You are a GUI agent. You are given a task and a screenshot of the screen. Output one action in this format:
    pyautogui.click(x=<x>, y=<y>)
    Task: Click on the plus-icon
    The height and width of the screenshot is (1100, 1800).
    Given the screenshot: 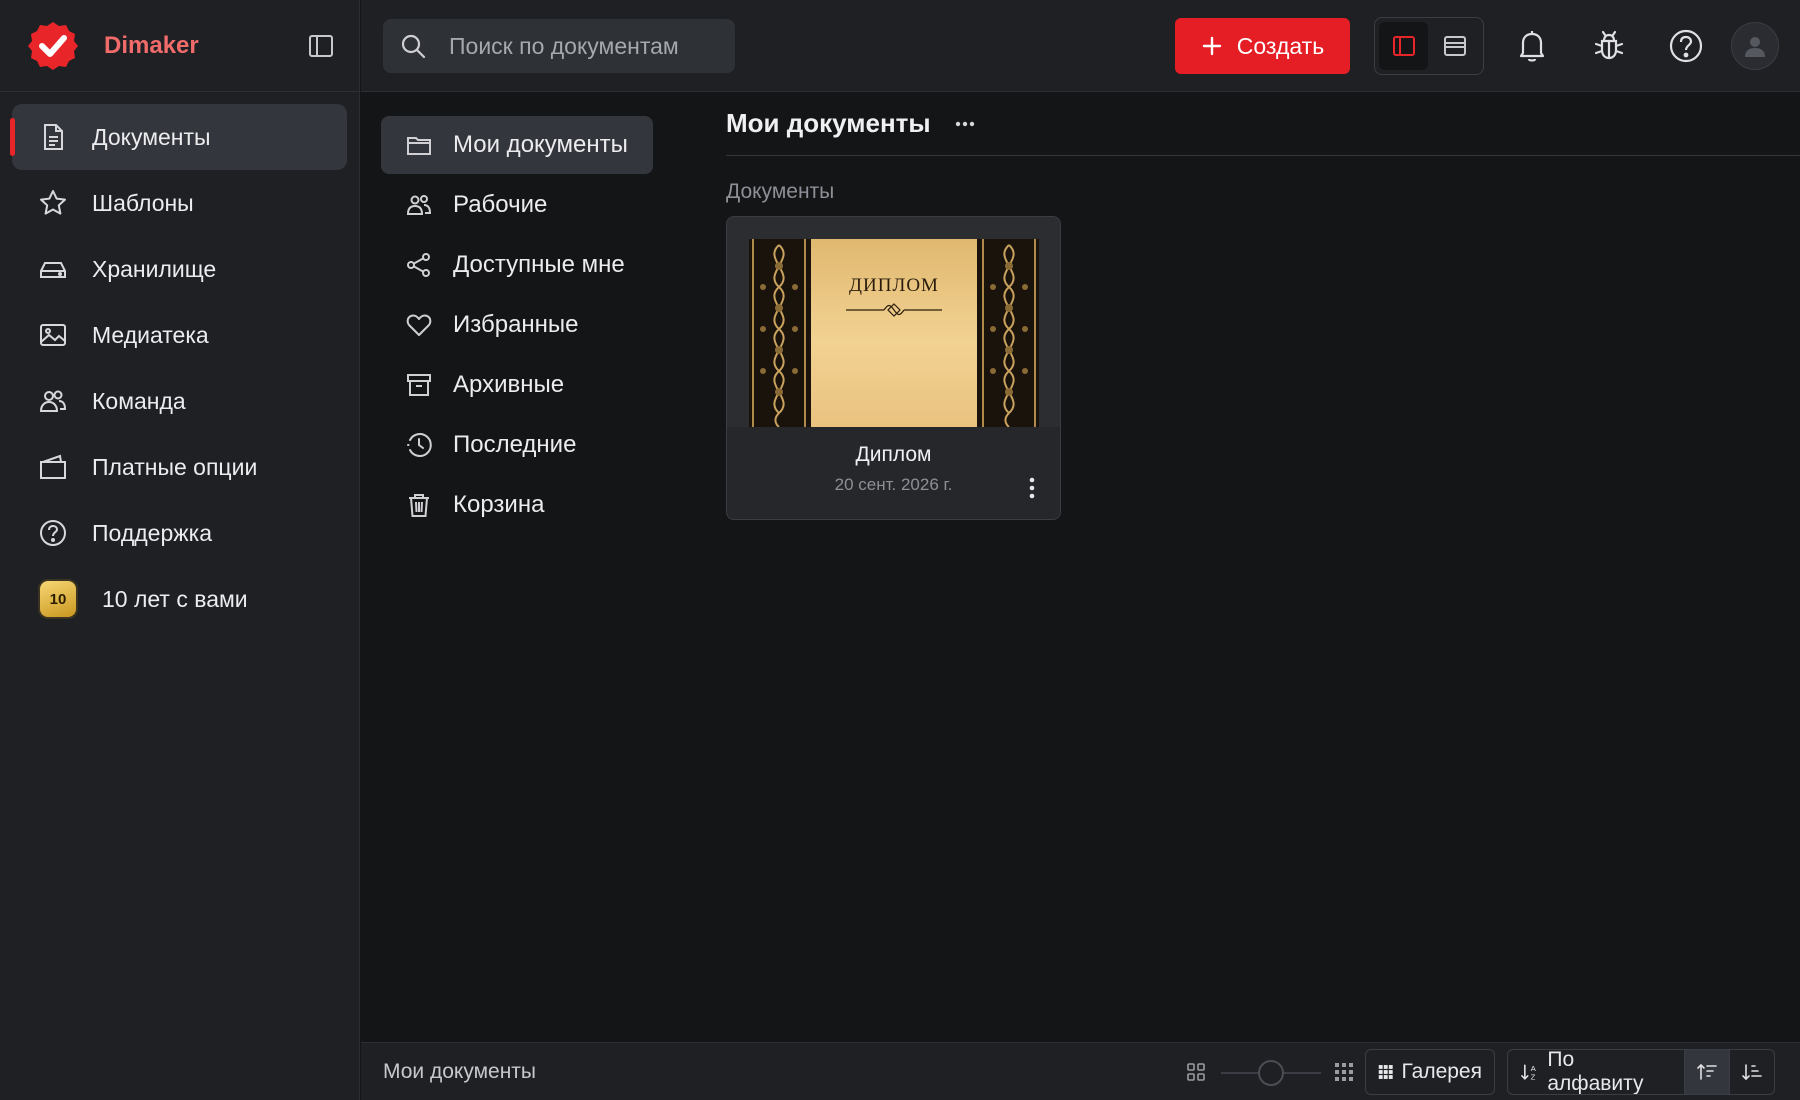 What is the action you would take?
    pyautogui.click(x=1211, y=46)
    